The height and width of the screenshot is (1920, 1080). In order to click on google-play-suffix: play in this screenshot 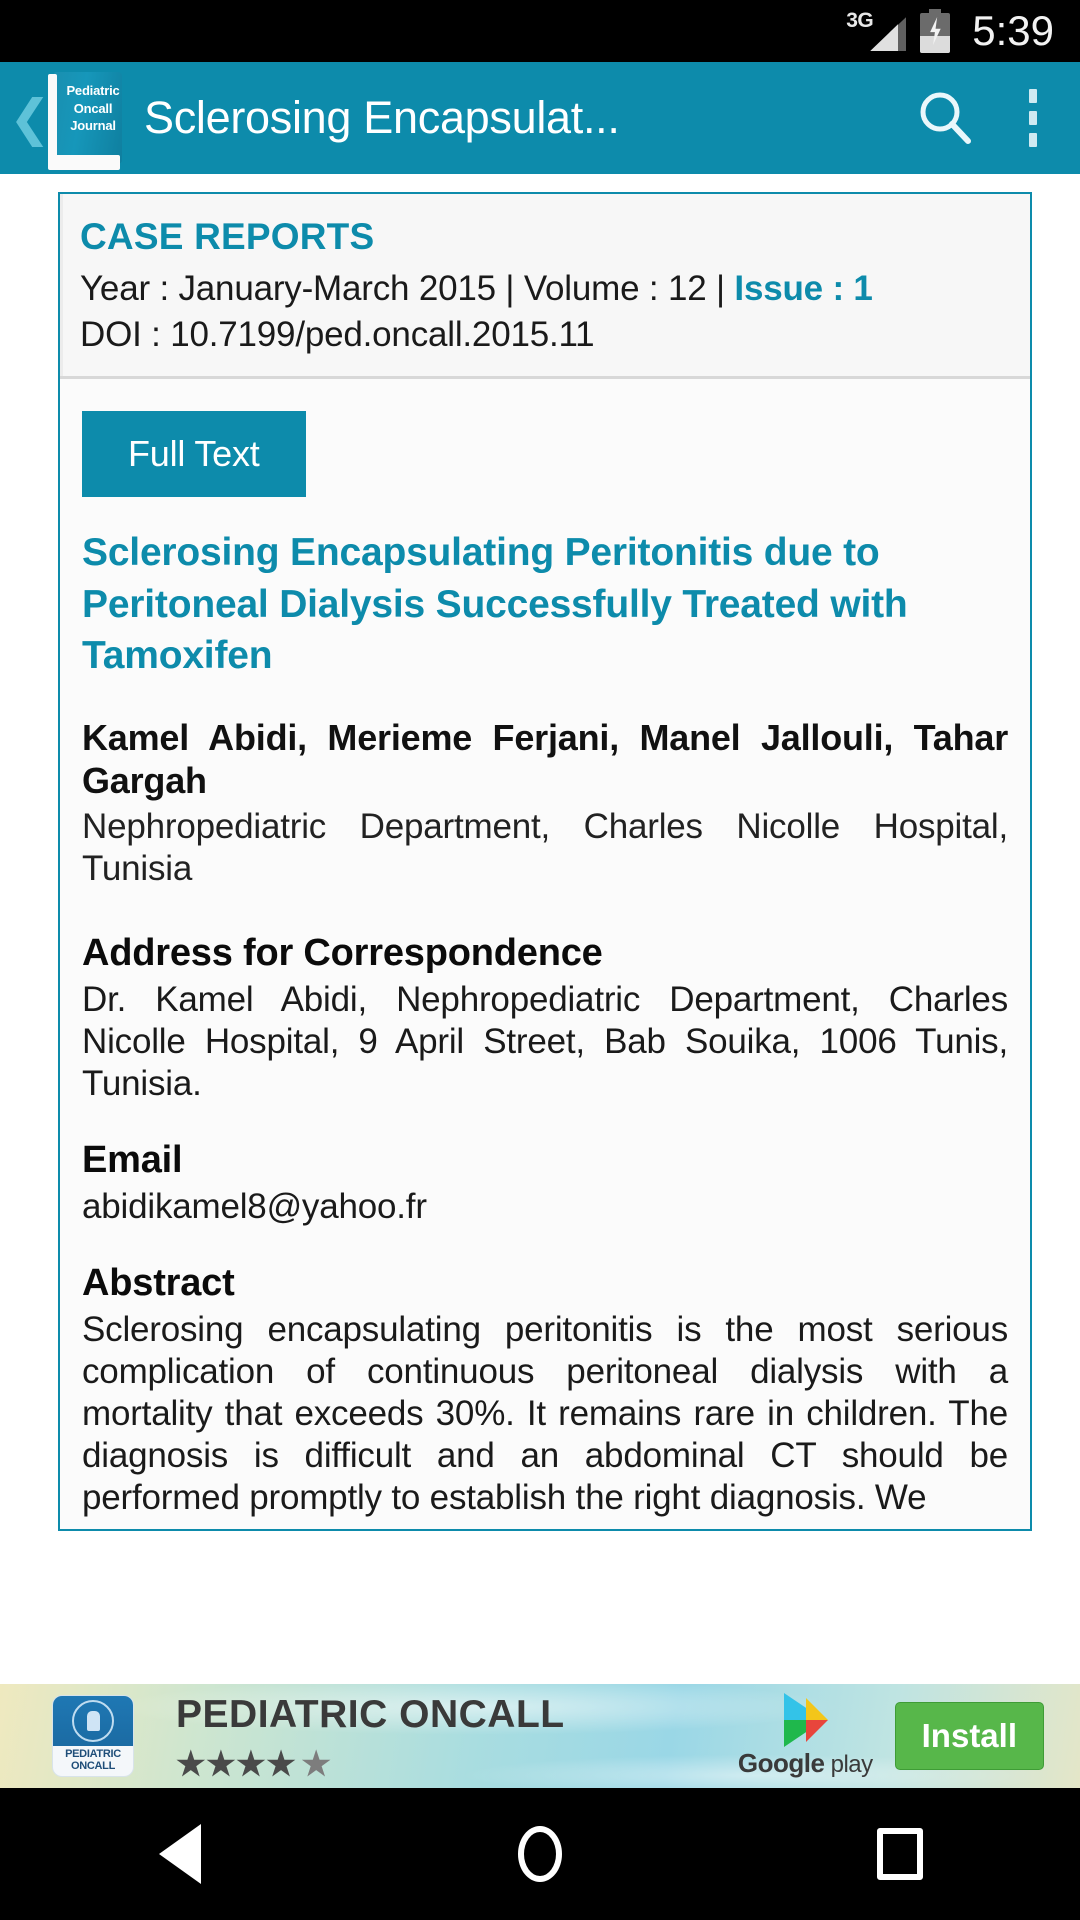, I will do `click(852, 1764)`.